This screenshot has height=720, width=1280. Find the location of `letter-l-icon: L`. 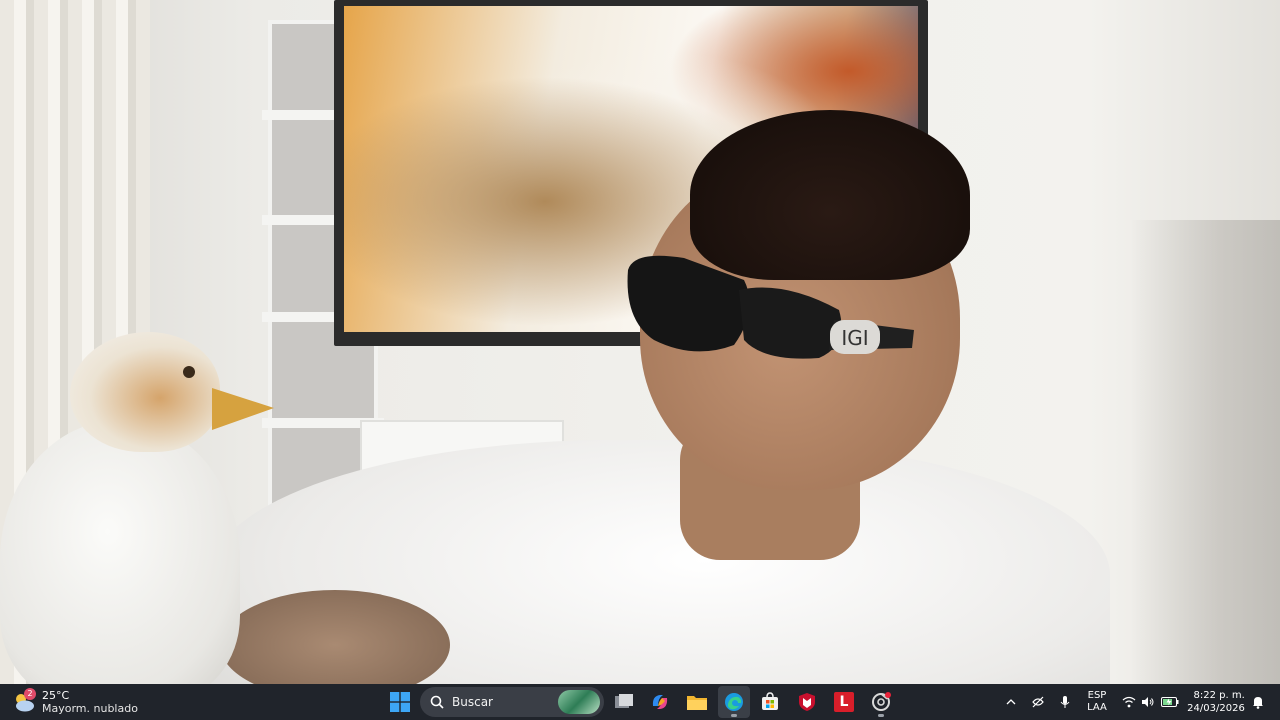

letter-l-icon: L is located at coordinates (844, 702).